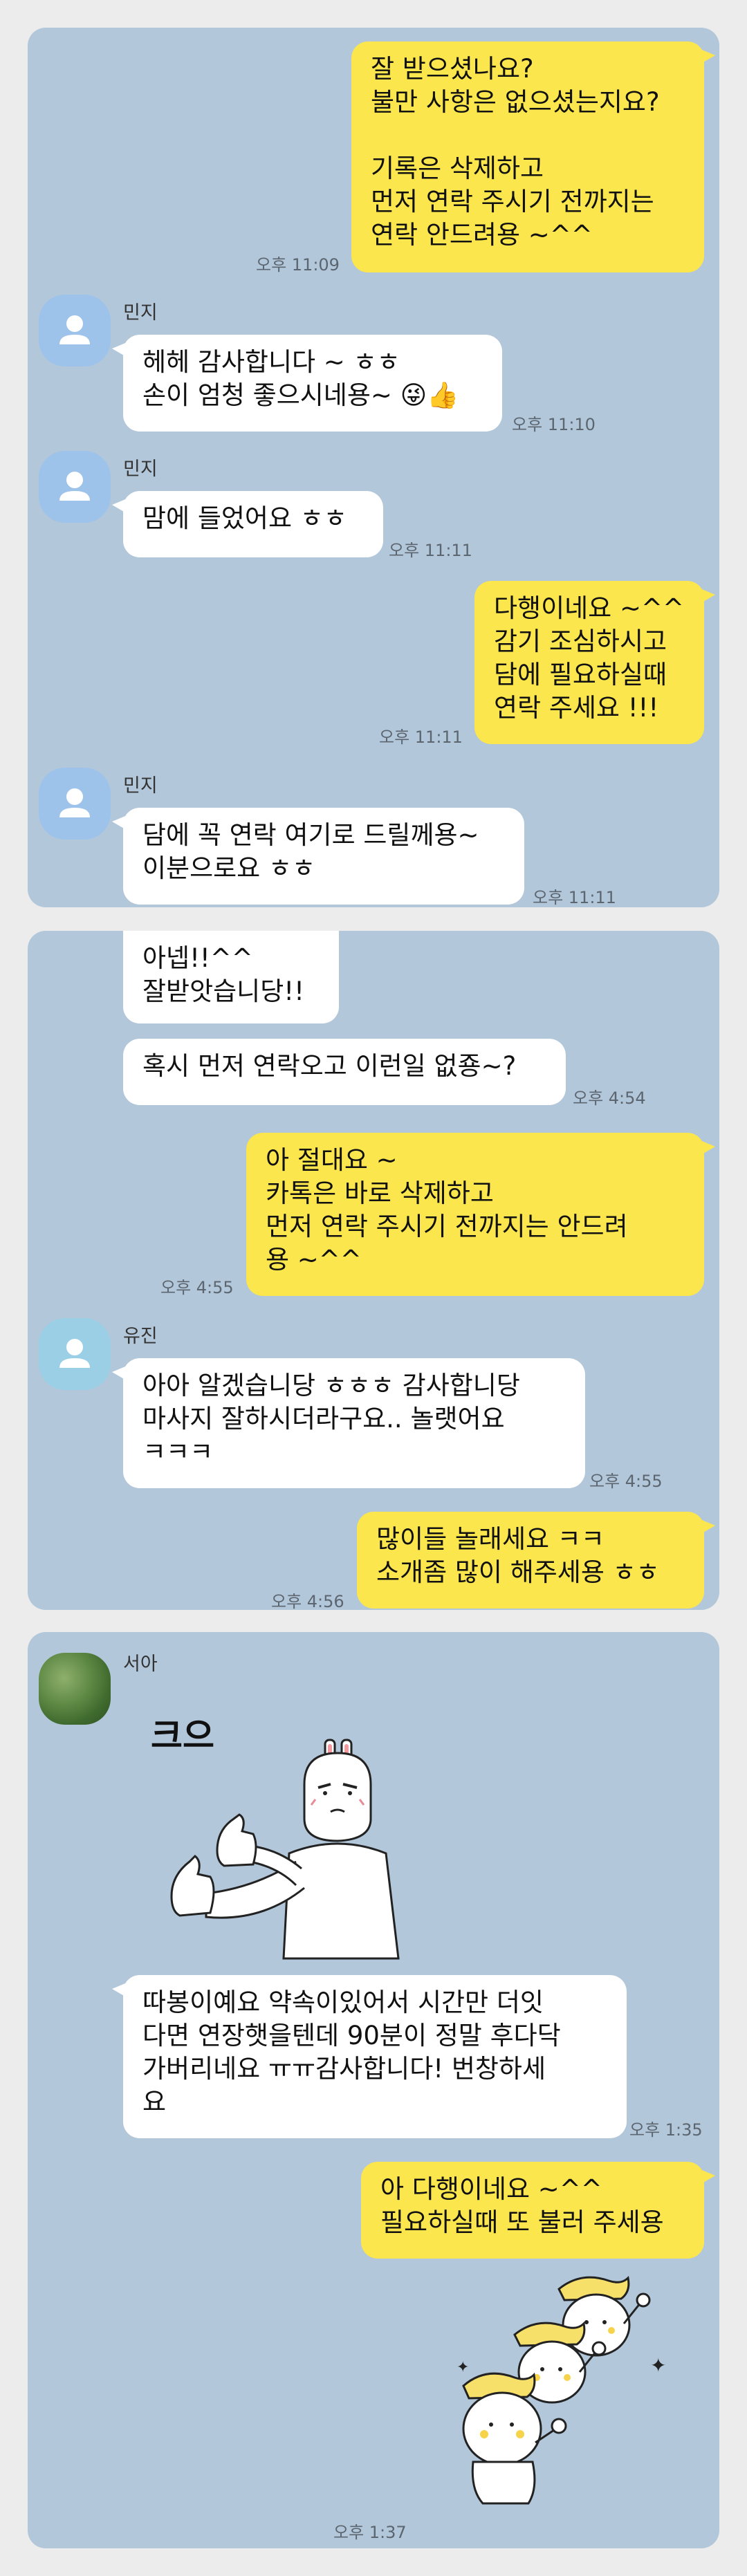 The image size is (747, 2576). I want to click on message-bubble-mine: 많이들 놀래세요 ㅋㅋ 소개좀 많이 해주세용 ㅎㅎ, so click(536, 1560).